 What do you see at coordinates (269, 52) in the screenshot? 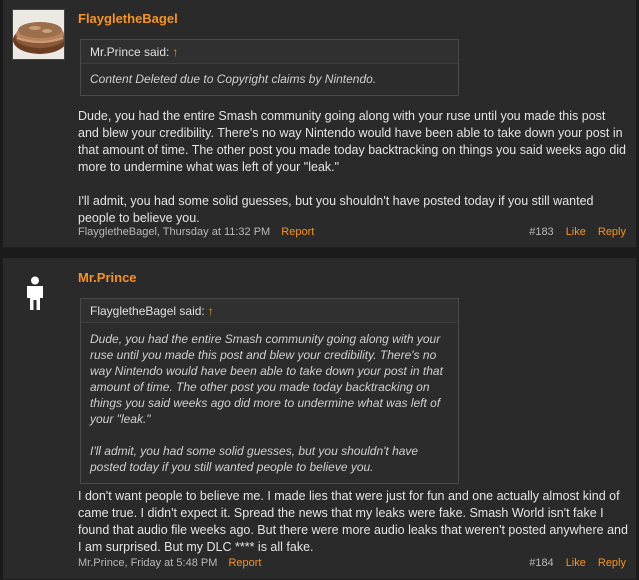
I see `quote-header: Mr.Prince said: ↑` at bounding box center [269, 52].